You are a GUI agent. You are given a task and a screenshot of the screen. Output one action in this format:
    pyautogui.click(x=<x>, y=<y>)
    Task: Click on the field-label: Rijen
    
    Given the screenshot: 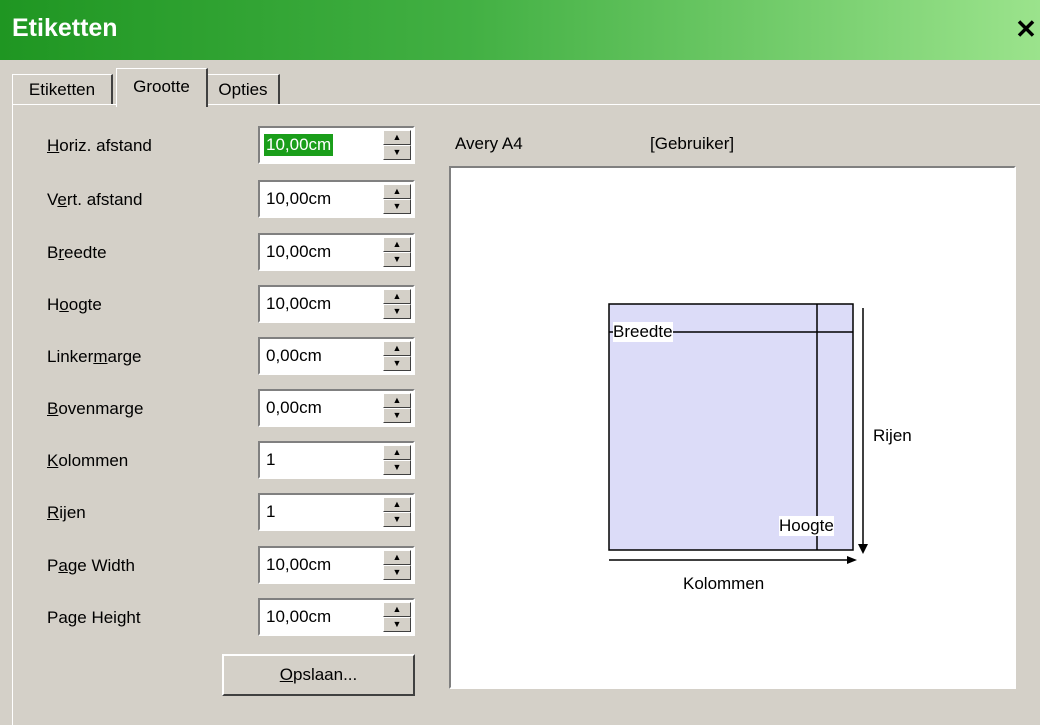 What is the action you would take?
    pyautogui.click(x=66, y=513)
    